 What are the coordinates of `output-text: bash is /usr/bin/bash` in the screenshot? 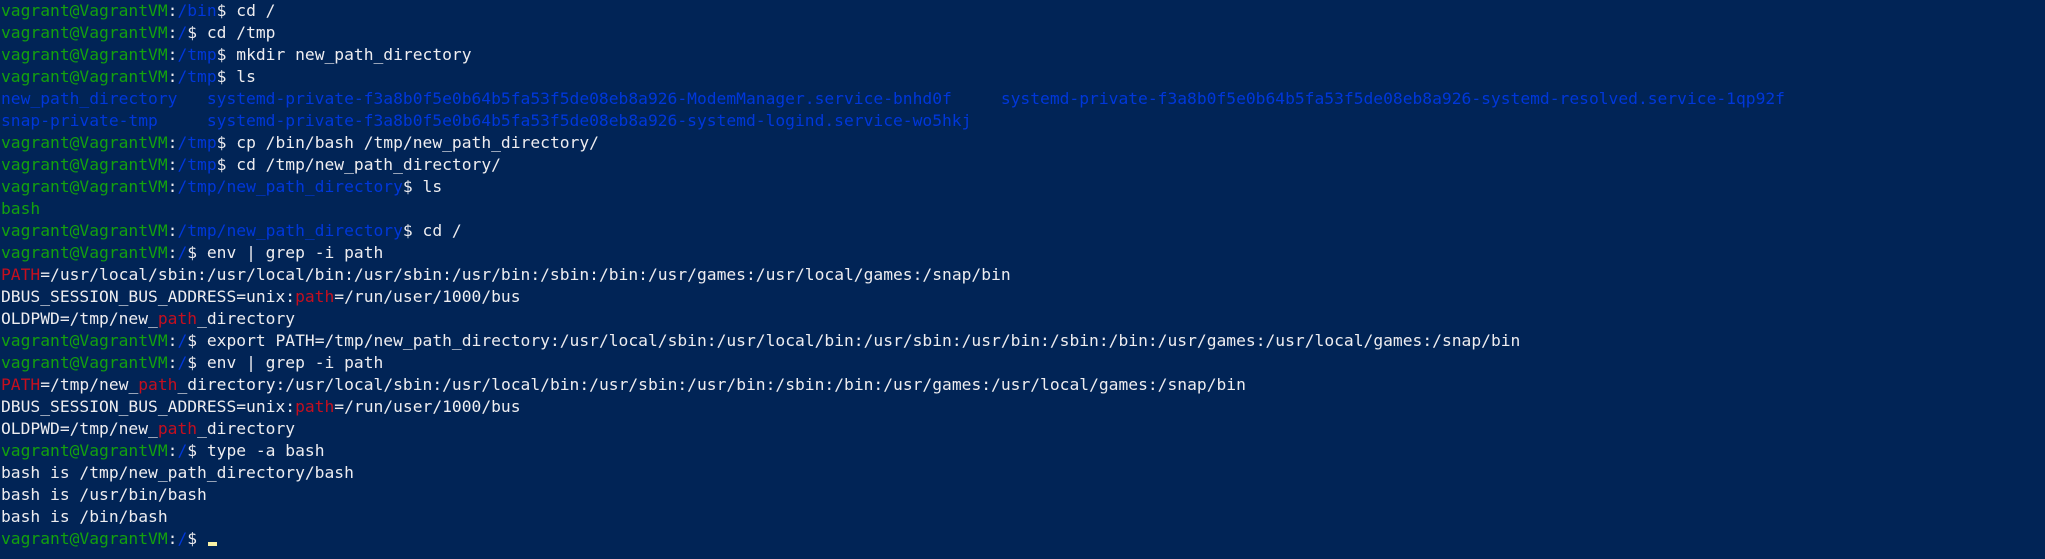 It's located at (104, 494).